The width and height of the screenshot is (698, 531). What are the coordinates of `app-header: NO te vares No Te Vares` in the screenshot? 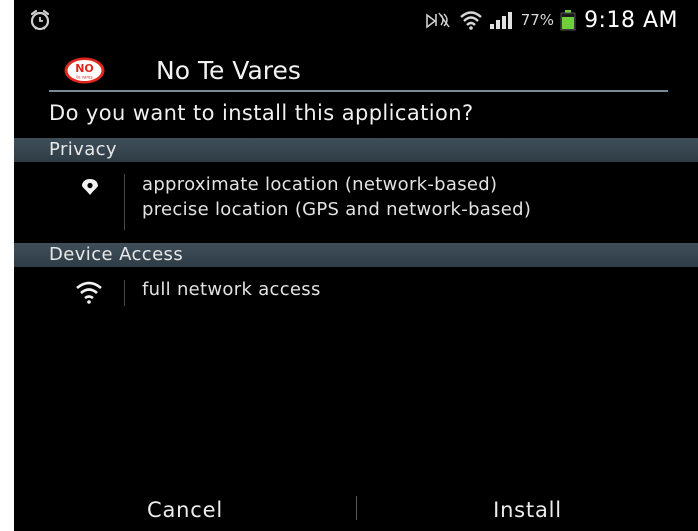 It's located at (356, 69).